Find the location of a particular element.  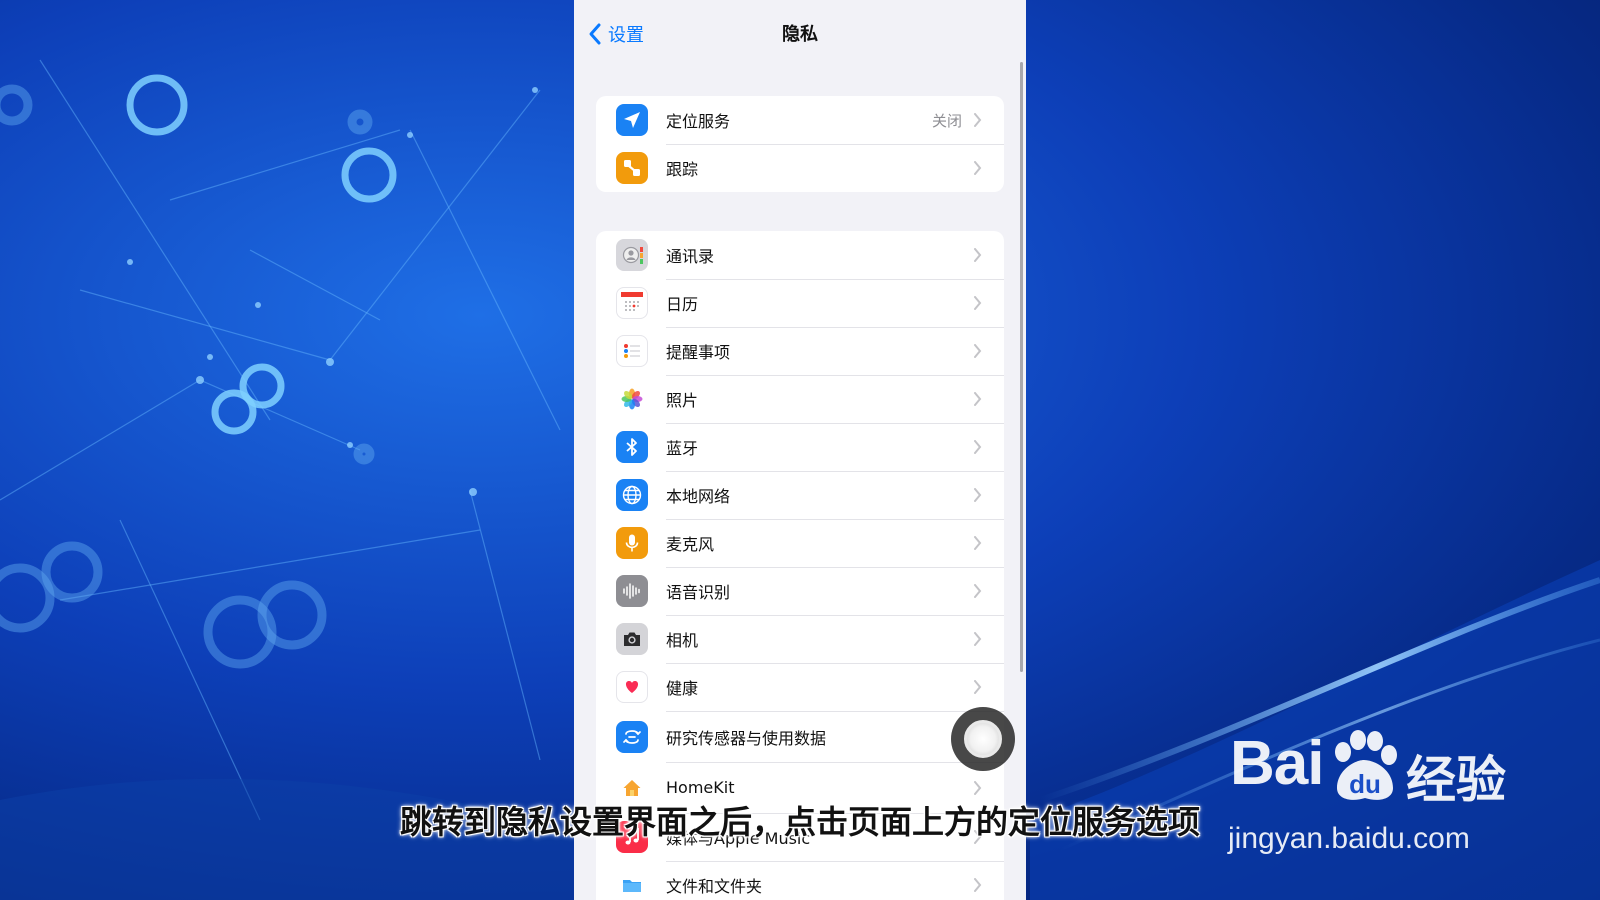

tracking-icon is located at coordinates (632, 168).